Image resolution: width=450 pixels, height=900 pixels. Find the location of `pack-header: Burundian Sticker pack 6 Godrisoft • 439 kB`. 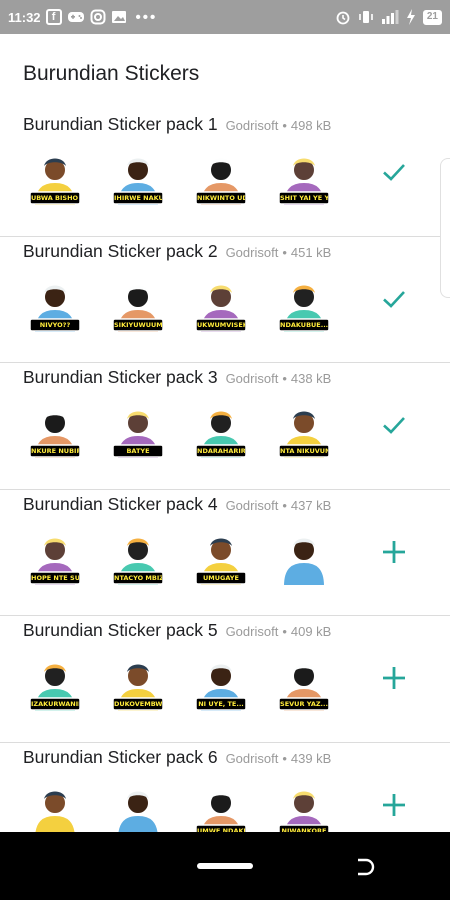

pack-header: Burundian Sticker pack 6 Godrisoft • 439 kB is located at coordinates (177, 757).